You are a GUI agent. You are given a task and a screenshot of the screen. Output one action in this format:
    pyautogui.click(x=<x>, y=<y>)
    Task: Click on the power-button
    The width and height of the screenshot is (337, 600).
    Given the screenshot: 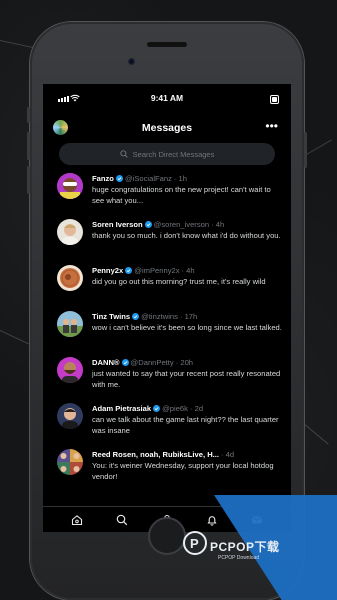 What is the action you would take?
    pyautogui.click(x=305, y=150)
    